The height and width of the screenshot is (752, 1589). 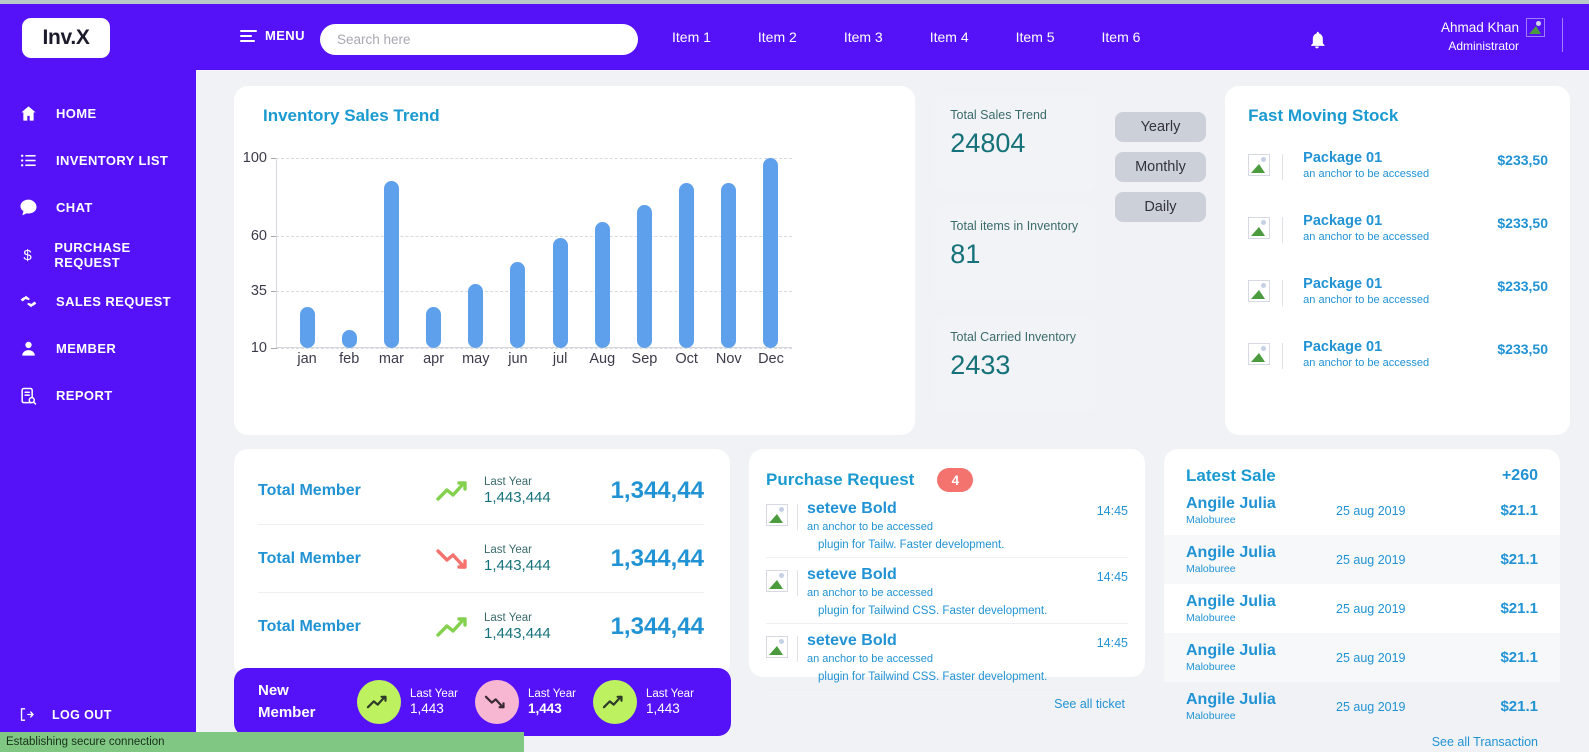 I want to click on bar-column: Oct, so click(x=687, y=262).